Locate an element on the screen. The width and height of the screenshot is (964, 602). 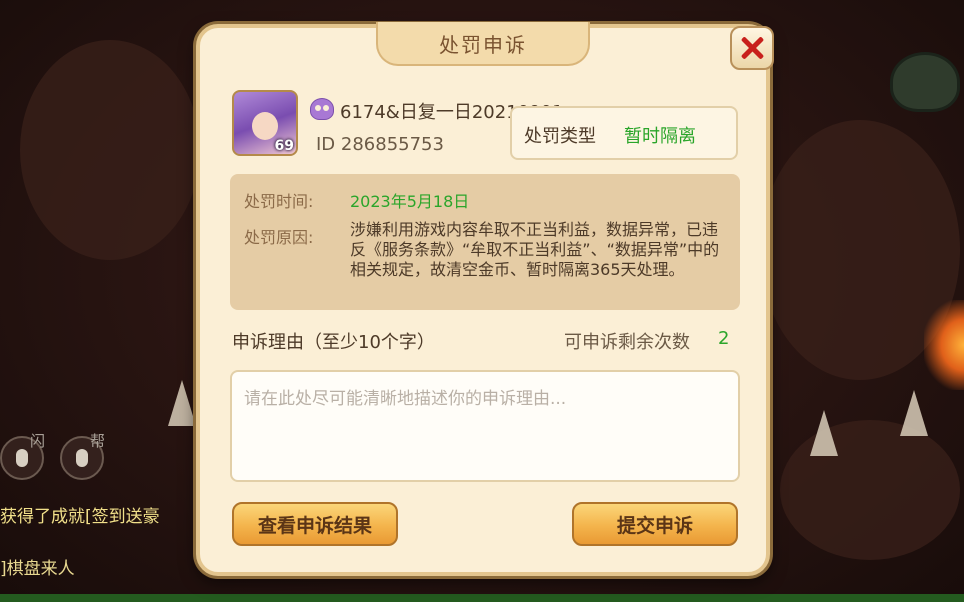
fire-decor is located at coordinates (944, 345).